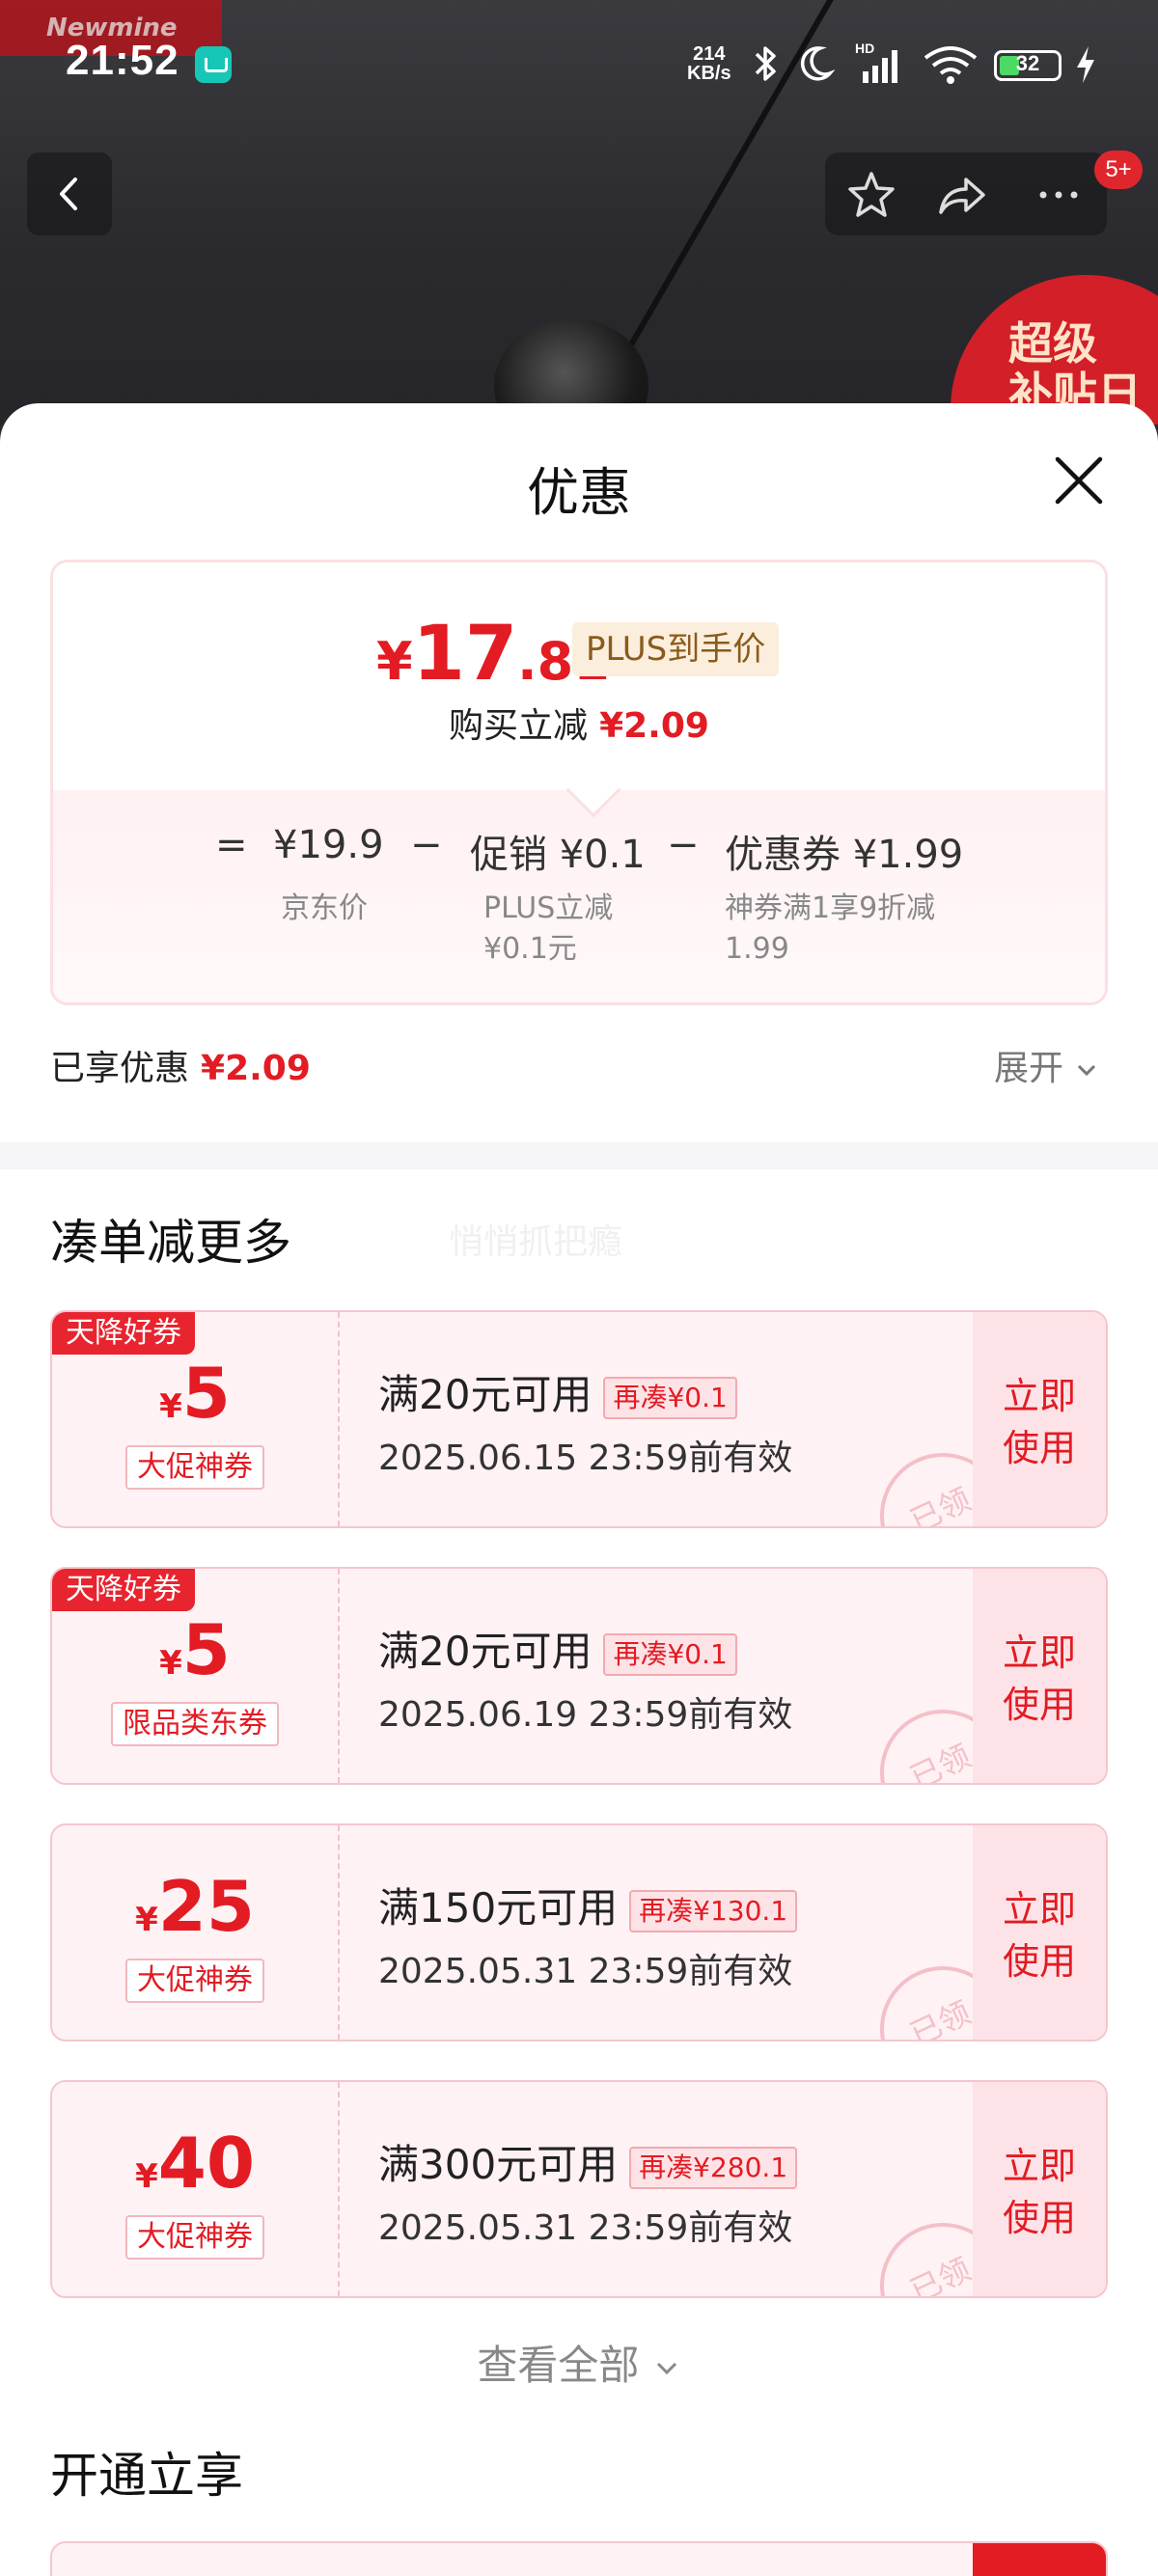 Image resolution: width=1158 pixels, height=2576 pixels. What do you see at coordinates (206, 1906) in the screenshot?
I see `coupon-amount-value: 25` at bounding box center [206, 1906].